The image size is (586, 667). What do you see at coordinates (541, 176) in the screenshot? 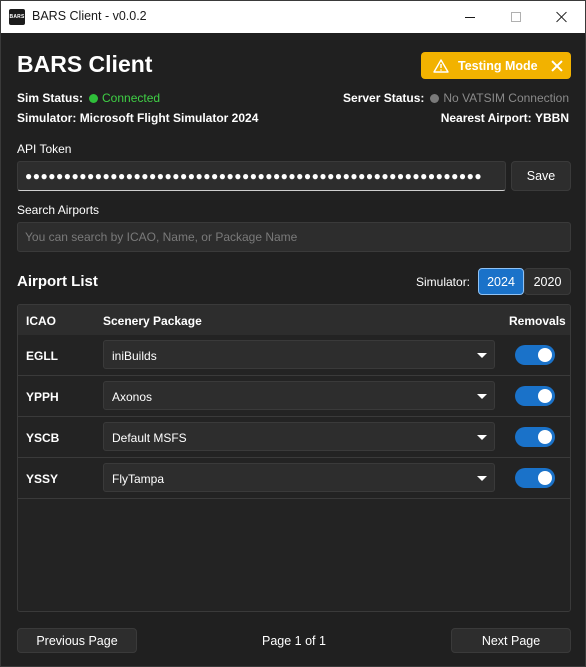
I see `save-token-button: Save` at bounding box center [541, 176].